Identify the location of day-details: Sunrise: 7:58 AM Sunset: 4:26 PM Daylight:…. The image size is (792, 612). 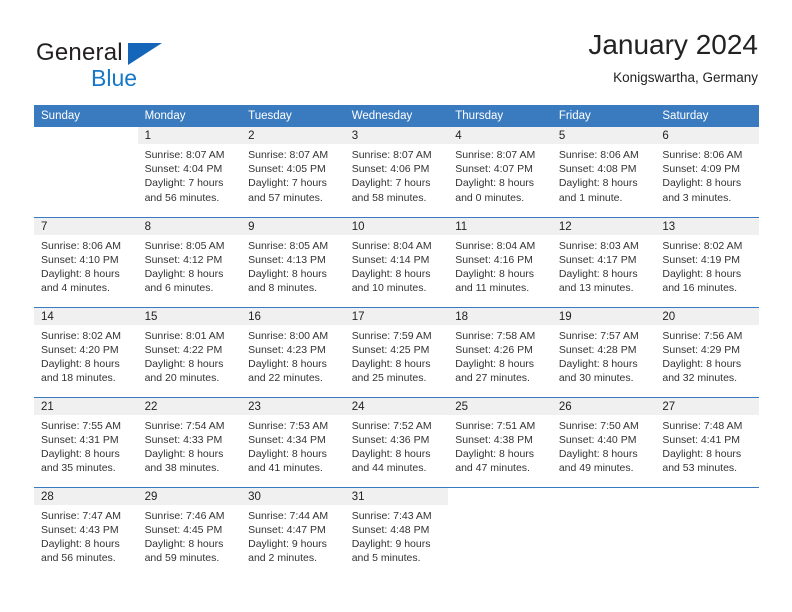
(500, 355).